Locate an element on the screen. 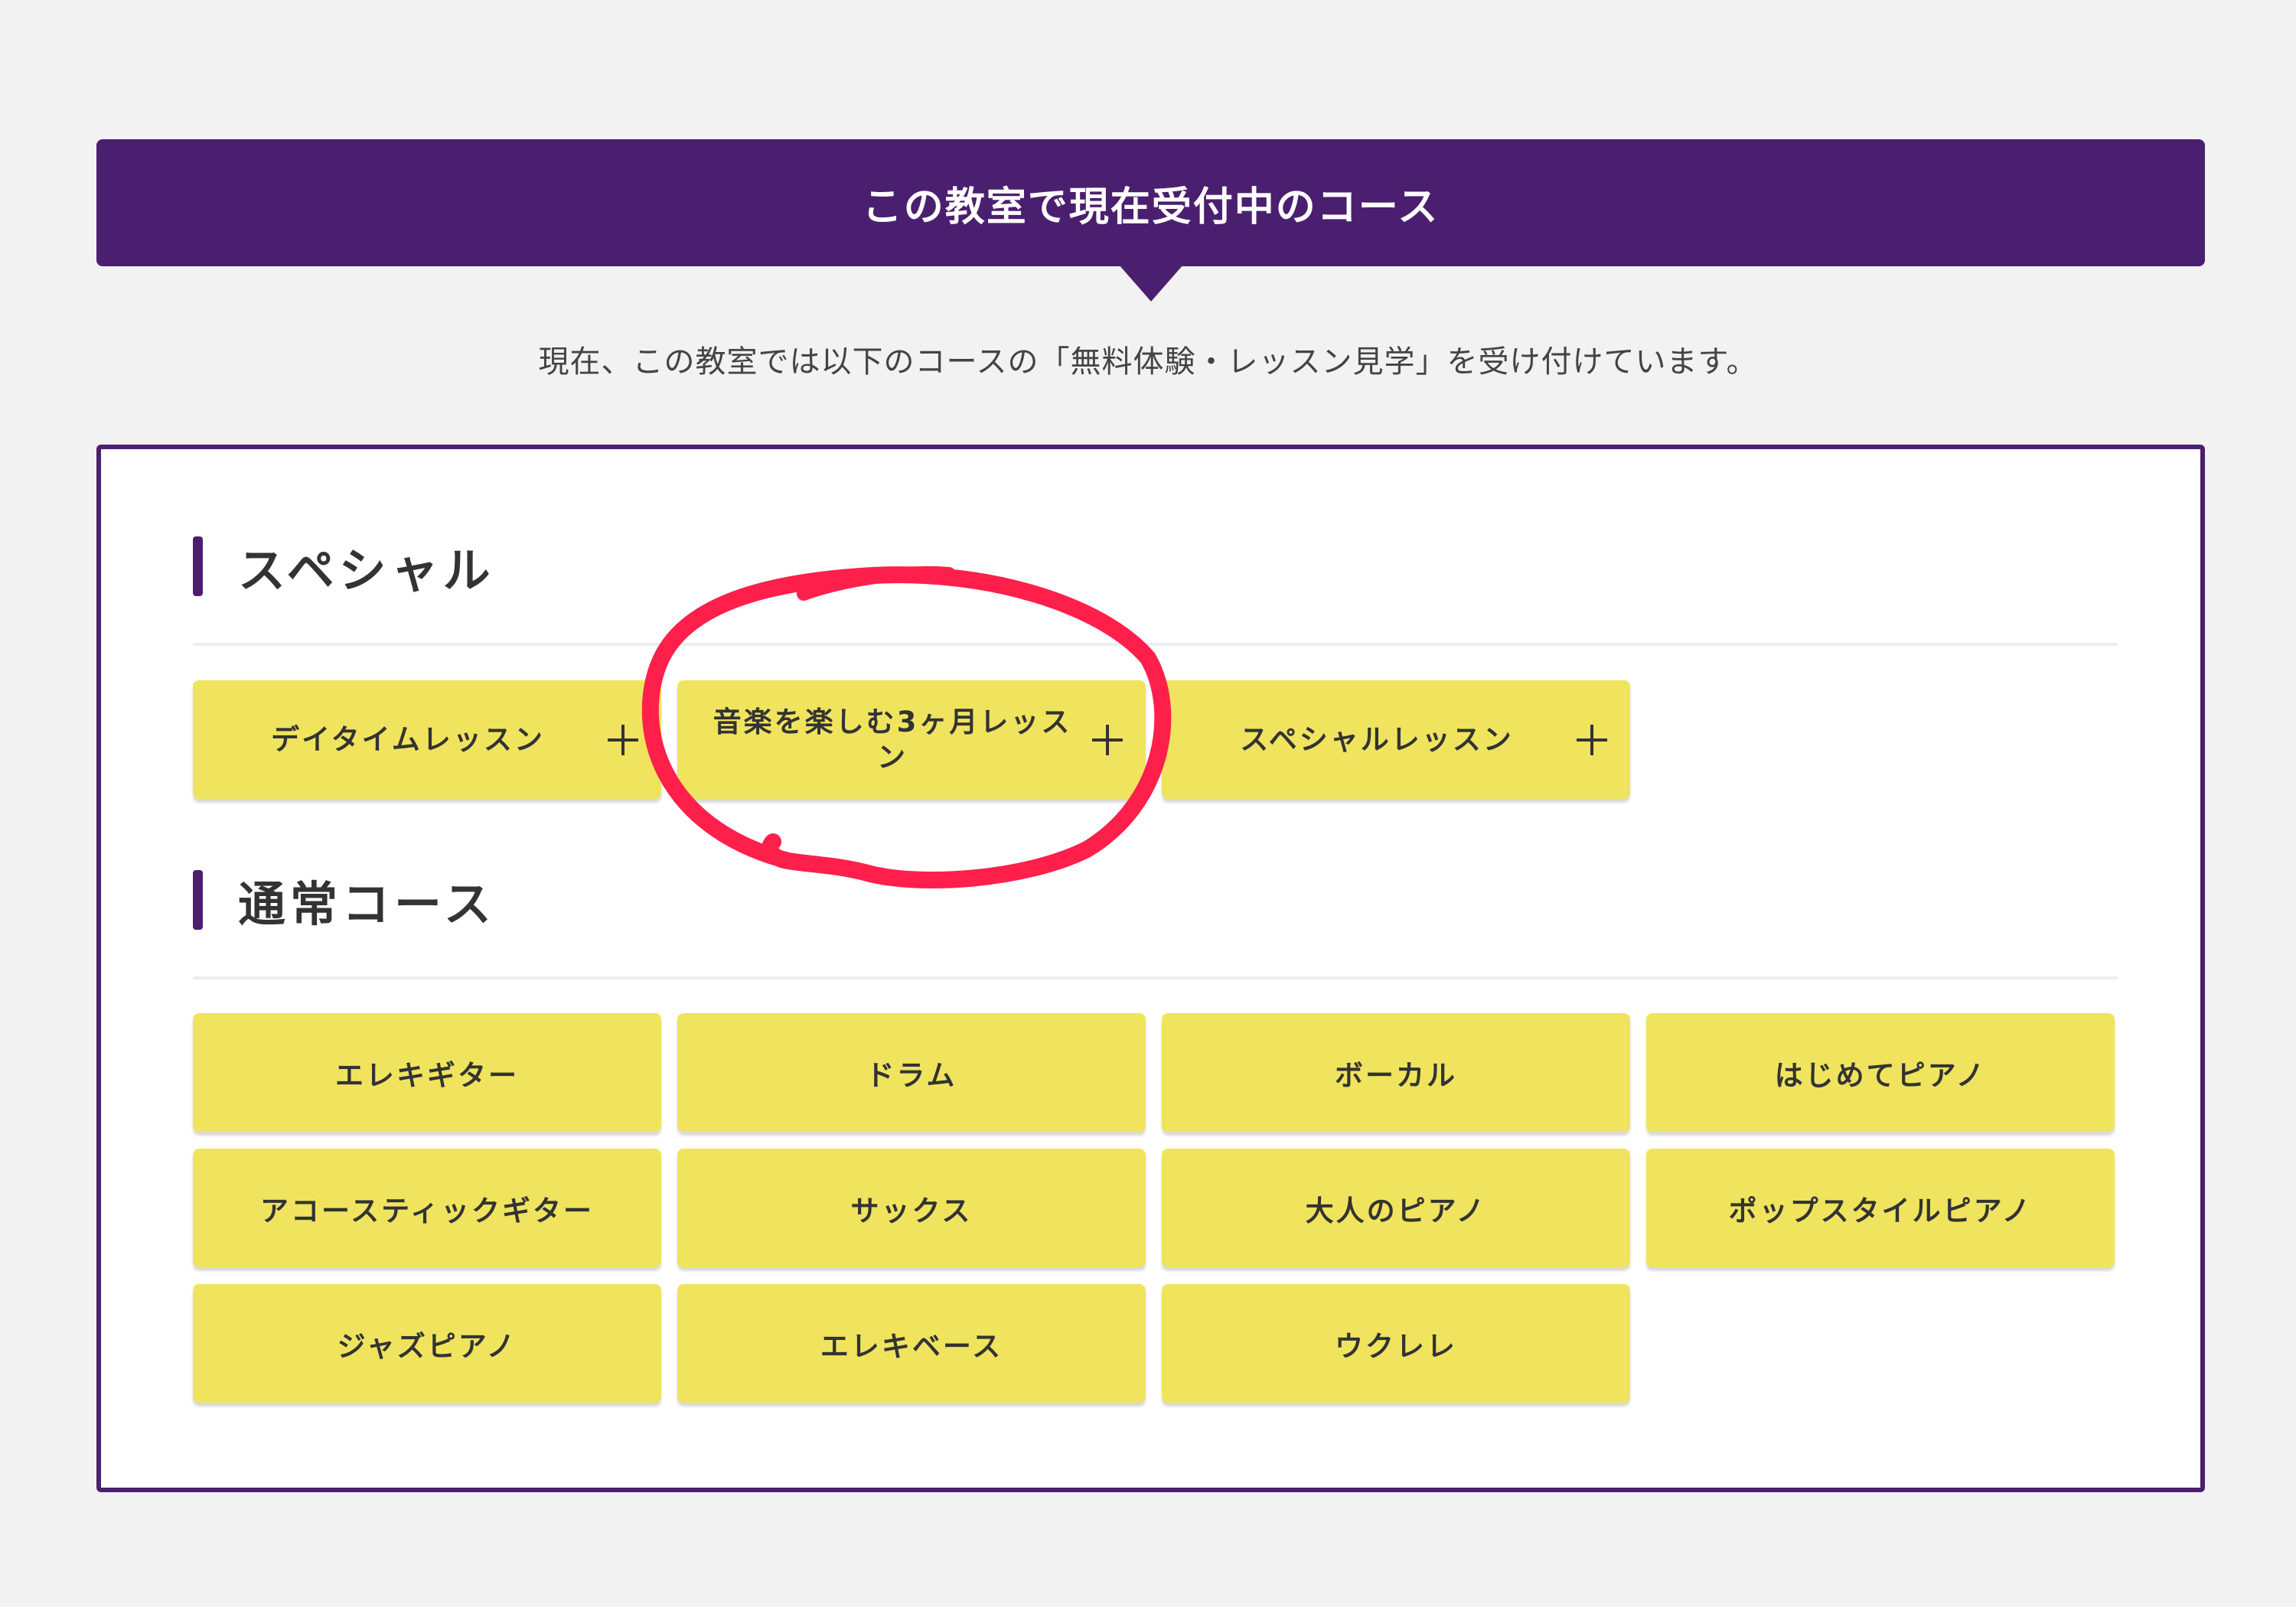  course-button-special-lesson: スペシャルレッスン is located at coordinates (1396, 739).